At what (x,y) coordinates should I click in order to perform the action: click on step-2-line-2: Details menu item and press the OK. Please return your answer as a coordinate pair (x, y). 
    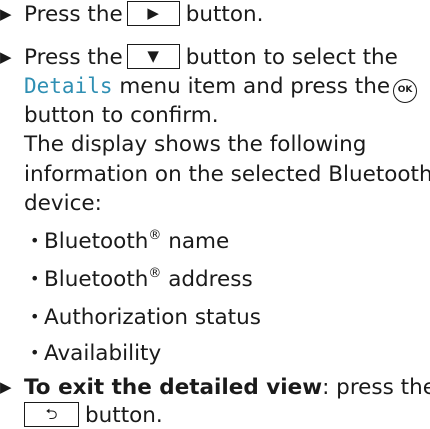
    Looking at the image, I should click on (221, 88).